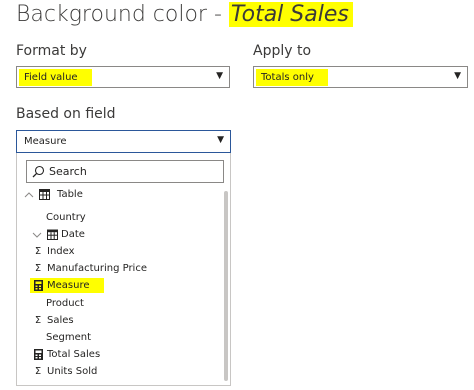 This screenshot has width=474, height=390. I want to click on apply-to-value: Totals only, so click(292, 77).